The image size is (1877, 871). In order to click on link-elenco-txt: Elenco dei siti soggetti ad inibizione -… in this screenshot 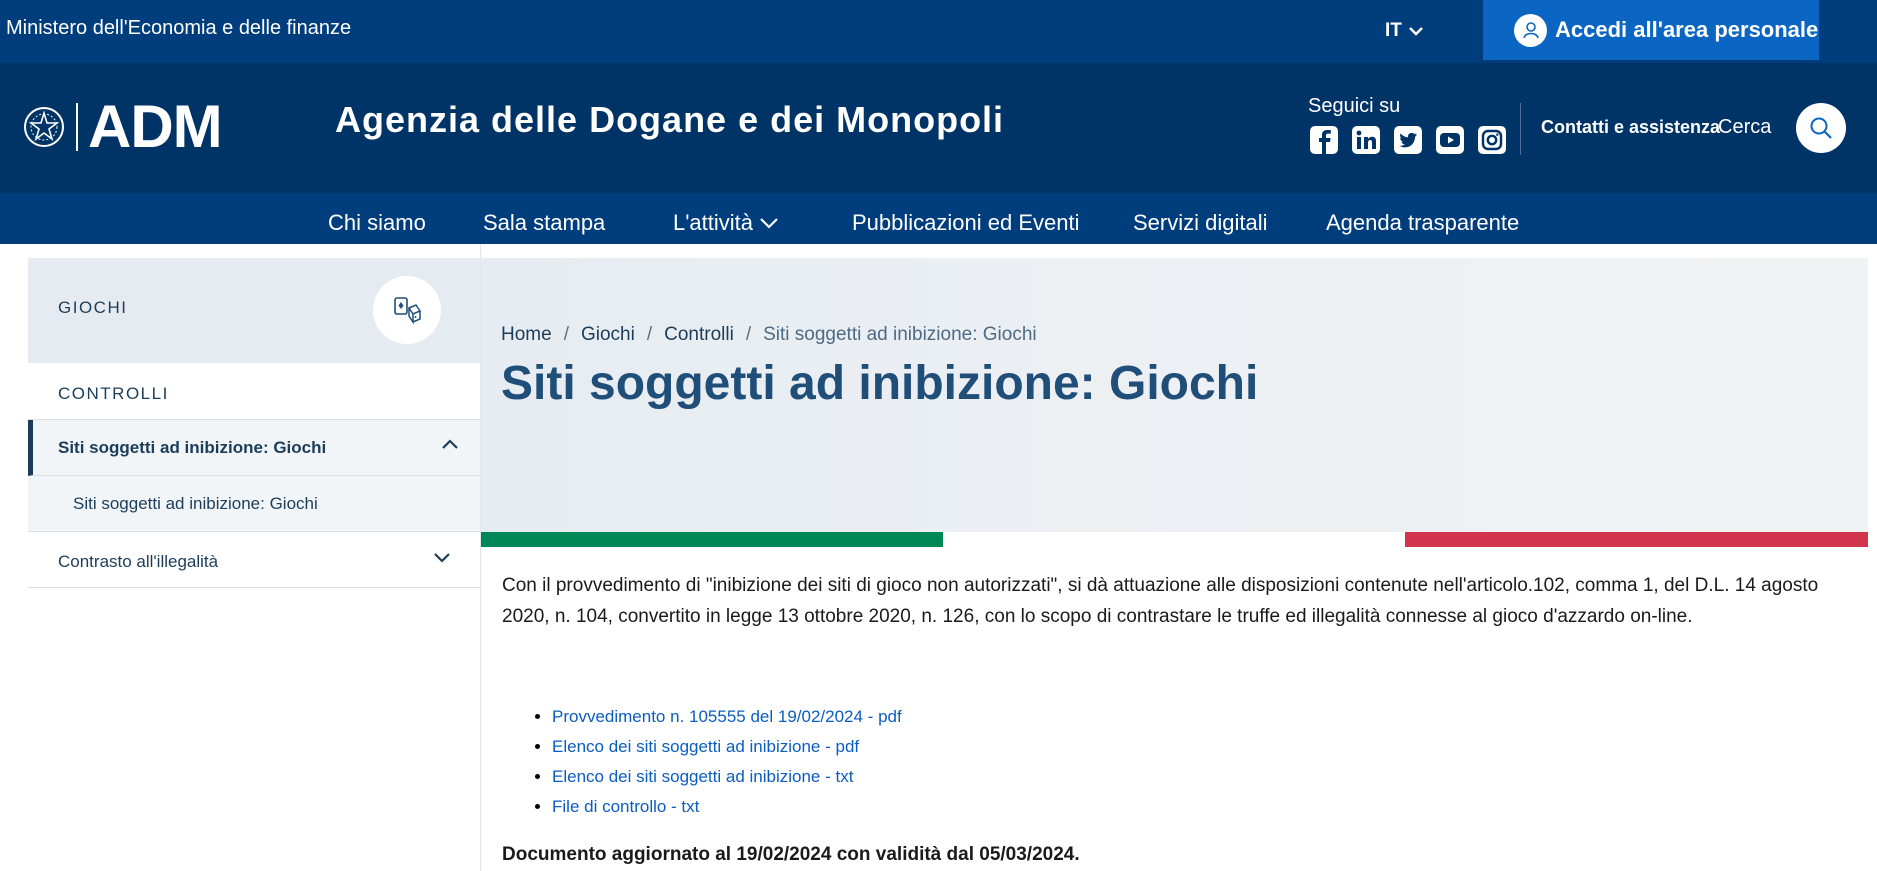, I will do `click(702, 776)`.